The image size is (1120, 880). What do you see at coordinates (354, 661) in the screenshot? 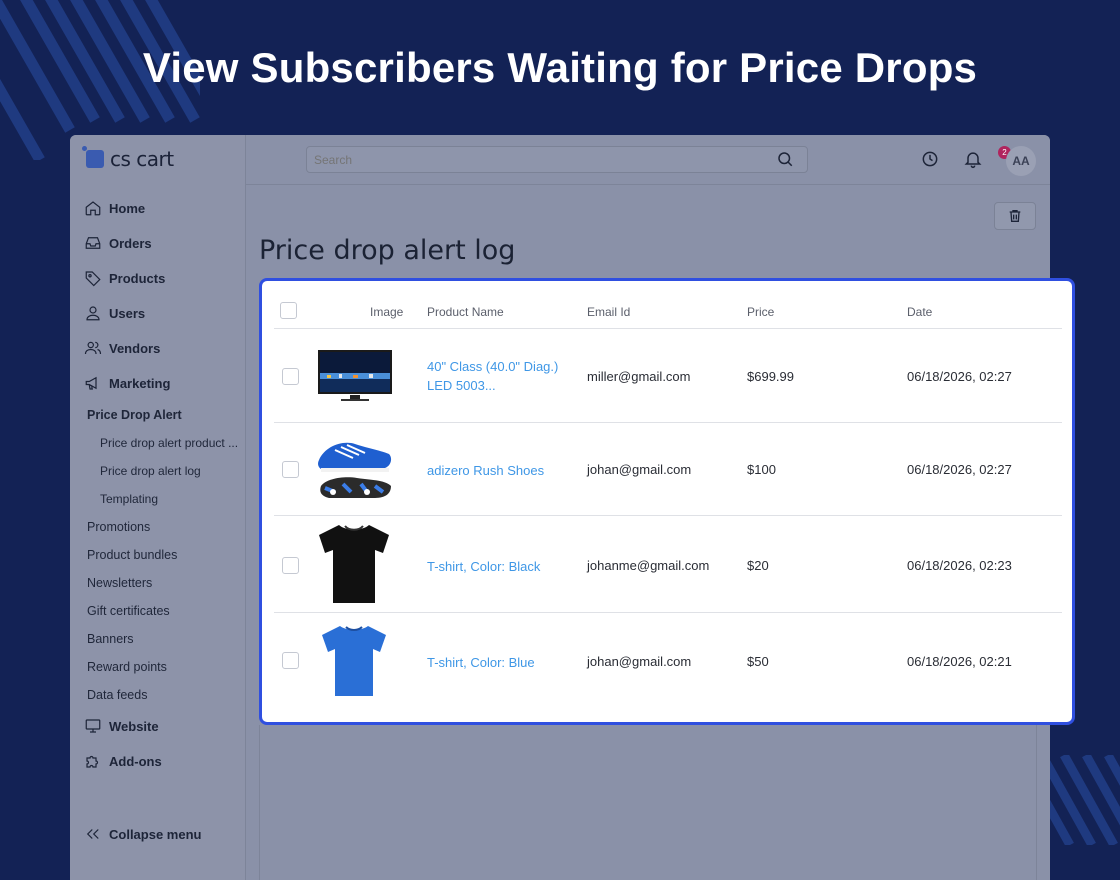
I see `blue-tshirt-image` at bounding box center [354, 661].